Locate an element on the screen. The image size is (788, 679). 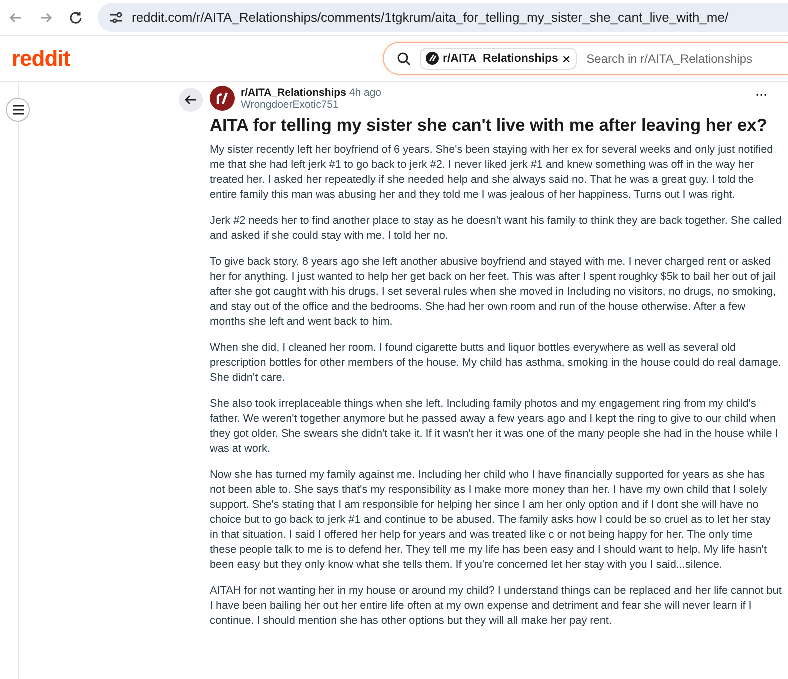
post-paragraph: She also took irreplaceable things when she left. Including family photos and my engagement ring from my child's father. We weren't together anymore but he passed away a few years ago and I kept the ring to give to our child when they got older. She swears she didn't take it. If it wasn't her it was one of the many people she had in the house while I was at work. is located at coordinates (495, 427).